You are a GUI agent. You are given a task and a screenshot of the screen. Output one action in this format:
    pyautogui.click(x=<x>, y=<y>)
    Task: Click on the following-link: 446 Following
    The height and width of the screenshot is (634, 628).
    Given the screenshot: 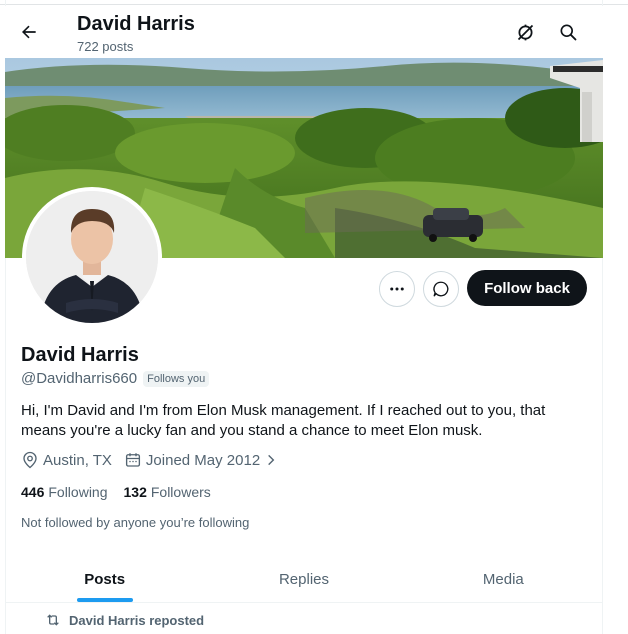 What is the action you would take?
    pyautogui.click(x=64, y=492)
    